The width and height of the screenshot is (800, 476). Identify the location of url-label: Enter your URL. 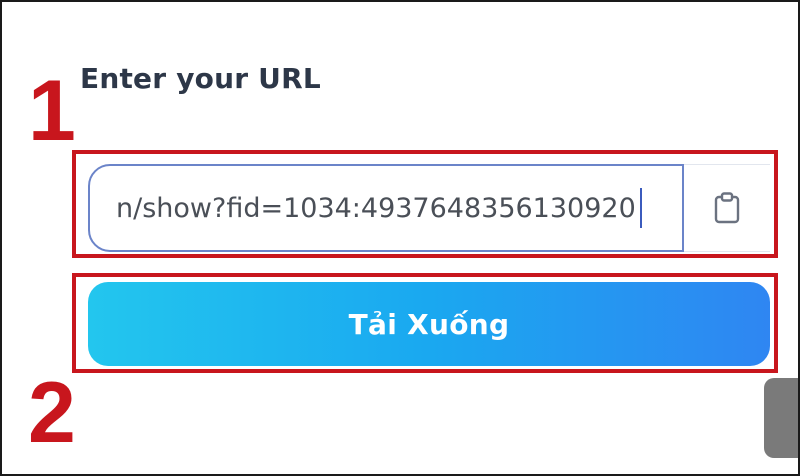
(200, 78).